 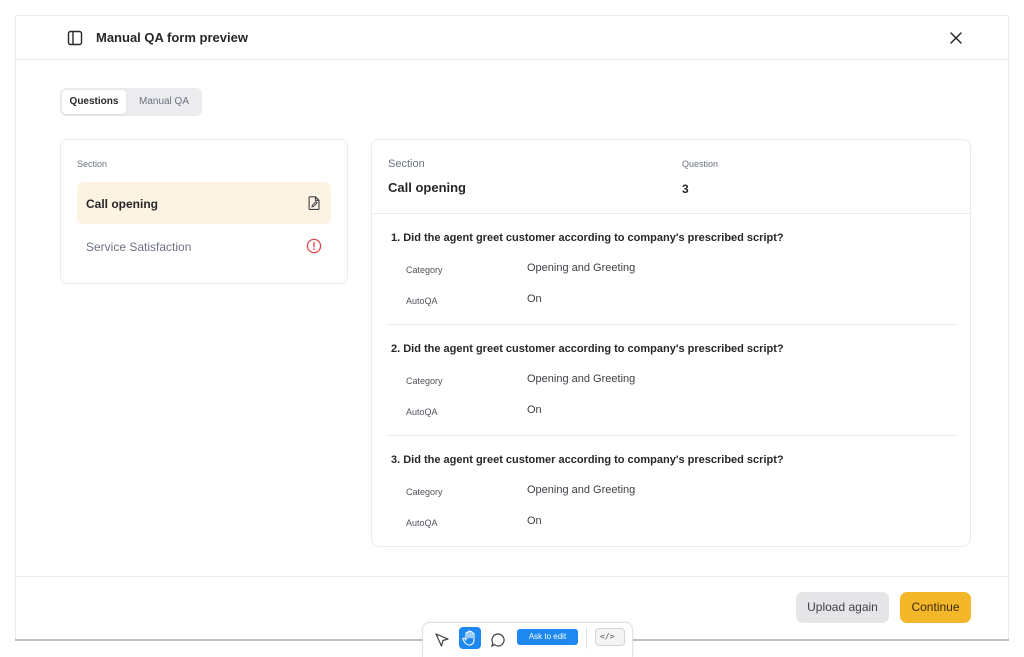 What do you see at coordinates (956, 38) in the screenshot?
I see `close-icon` at bounding box center [956, 38].